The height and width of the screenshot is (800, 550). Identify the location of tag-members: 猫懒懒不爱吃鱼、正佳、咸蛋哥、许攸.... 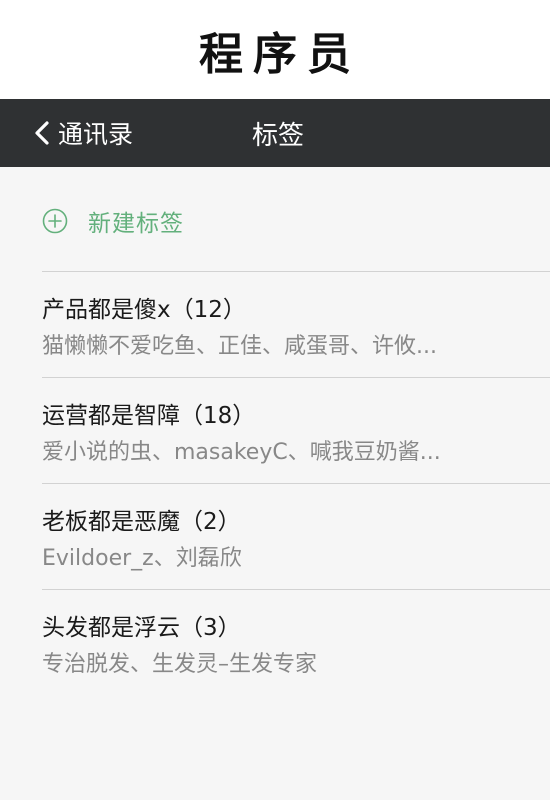
(239, 346).